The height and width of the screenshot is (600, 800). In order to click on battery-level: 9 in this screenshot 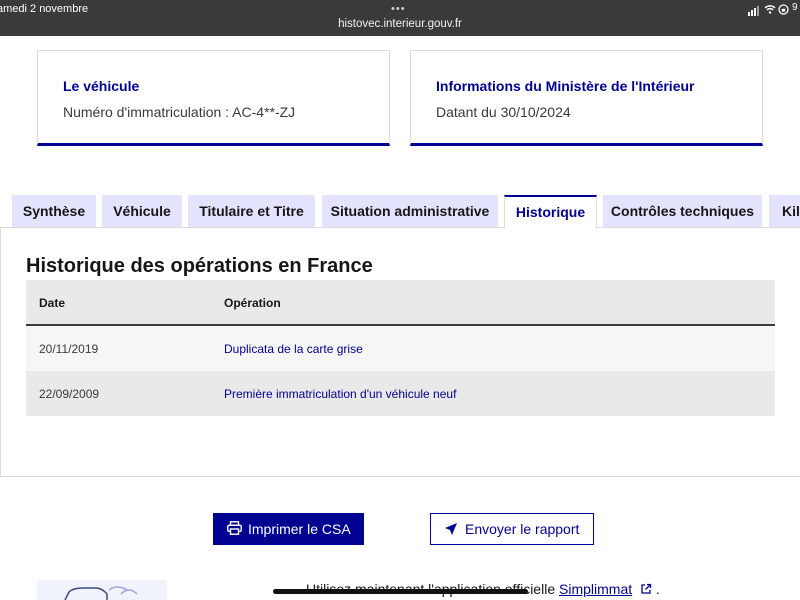, I will do `click(795, 7)`.